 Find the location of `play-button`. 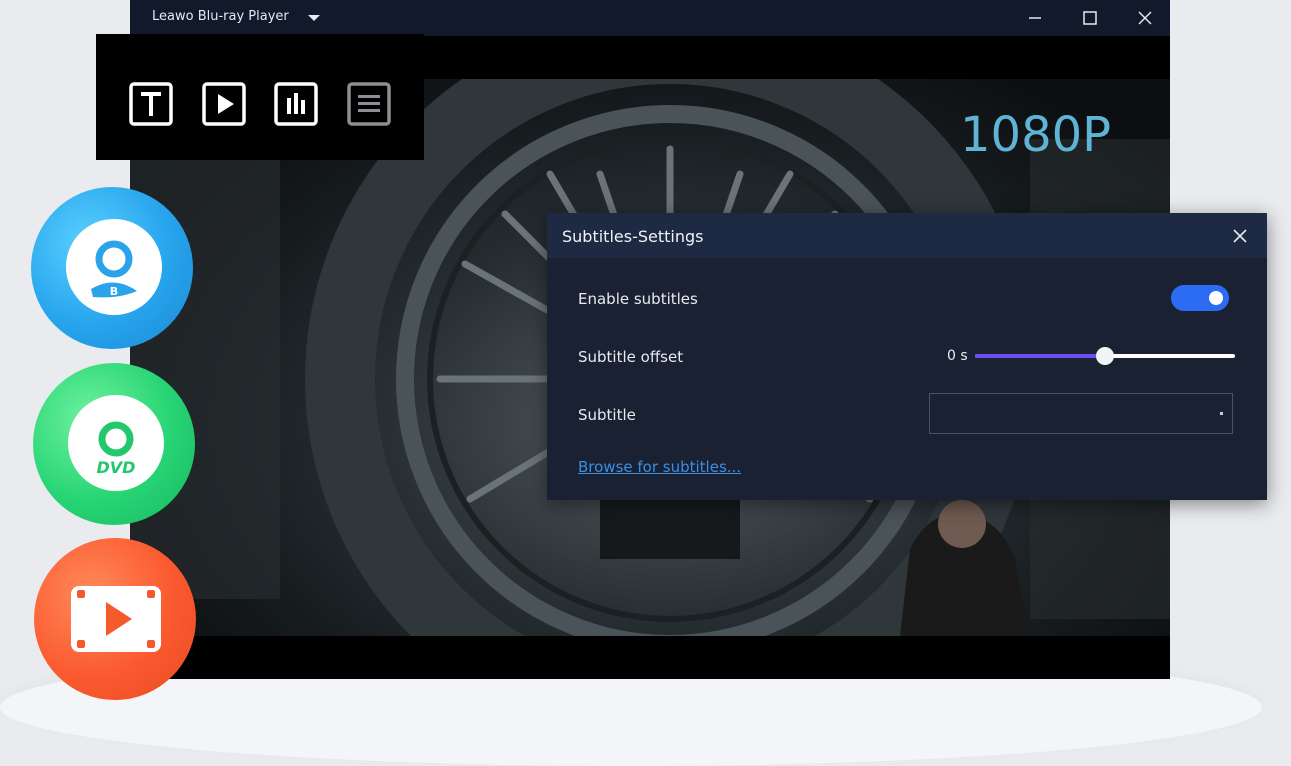

play-button is located at coordinates (224, 104).